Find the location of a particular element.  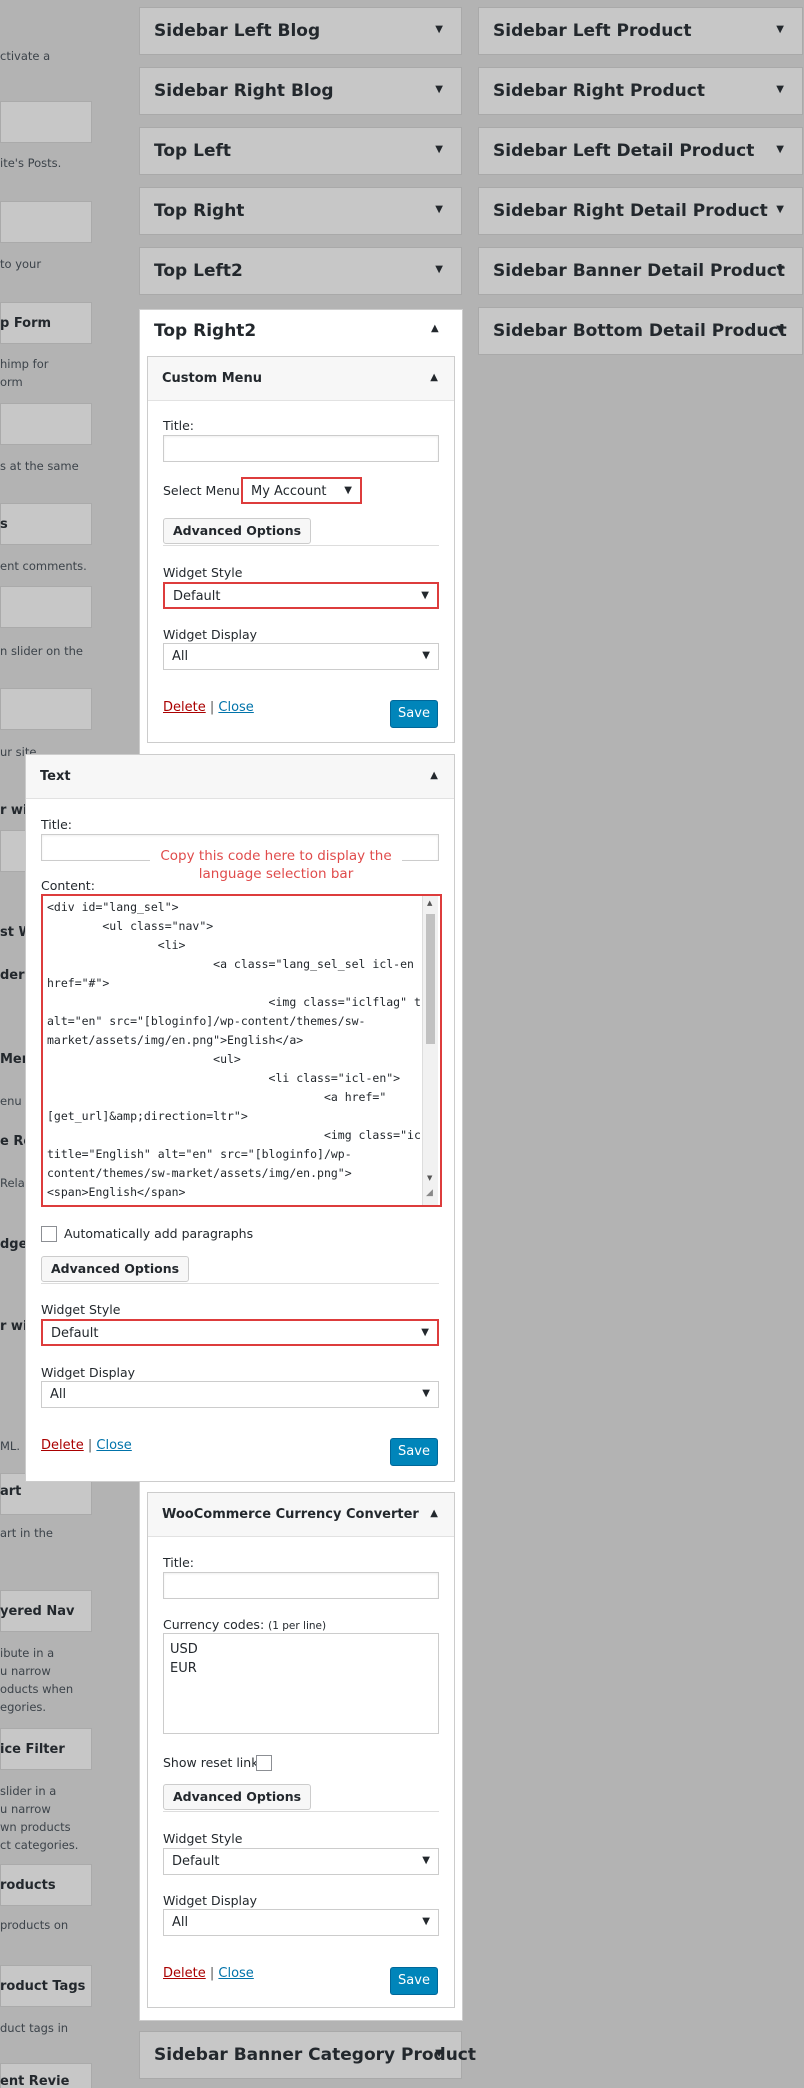

left-text: u narrow is located at coordinates (25, 1809).